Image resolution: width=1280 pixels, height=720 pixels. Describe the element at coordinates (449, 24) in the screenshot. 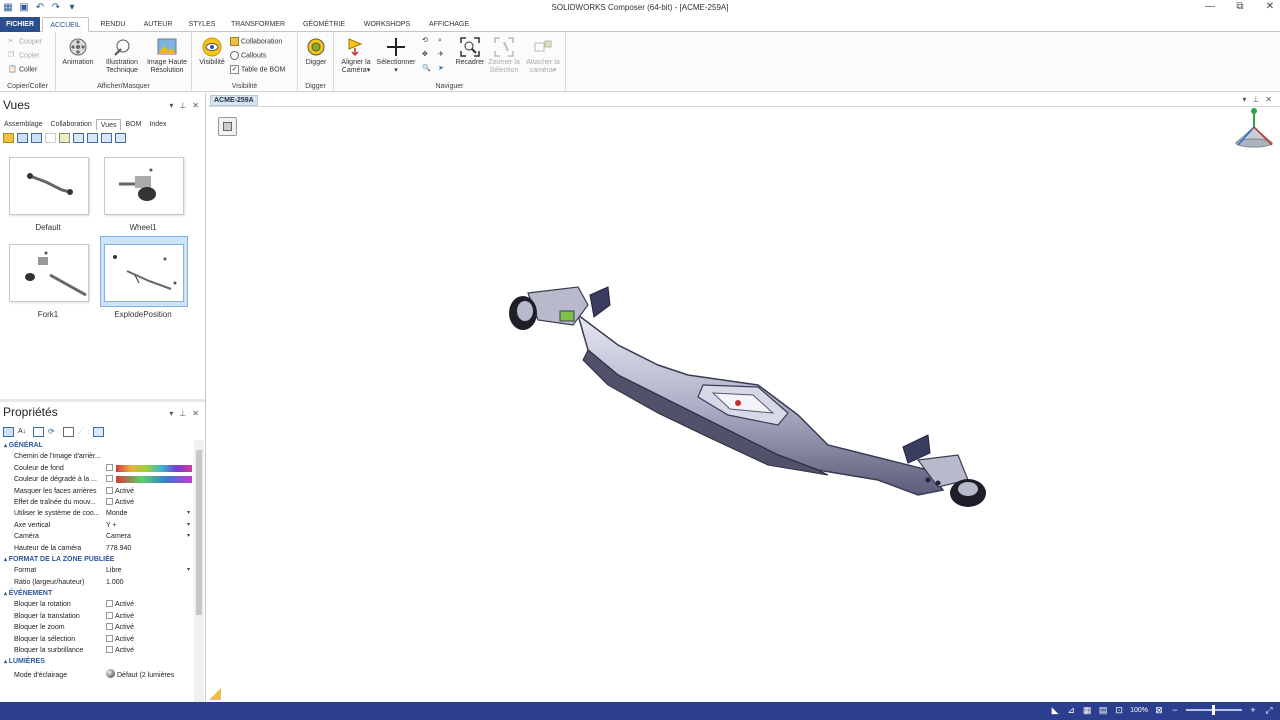

I see `tab-affichage: AFFICHAGE` at that location.